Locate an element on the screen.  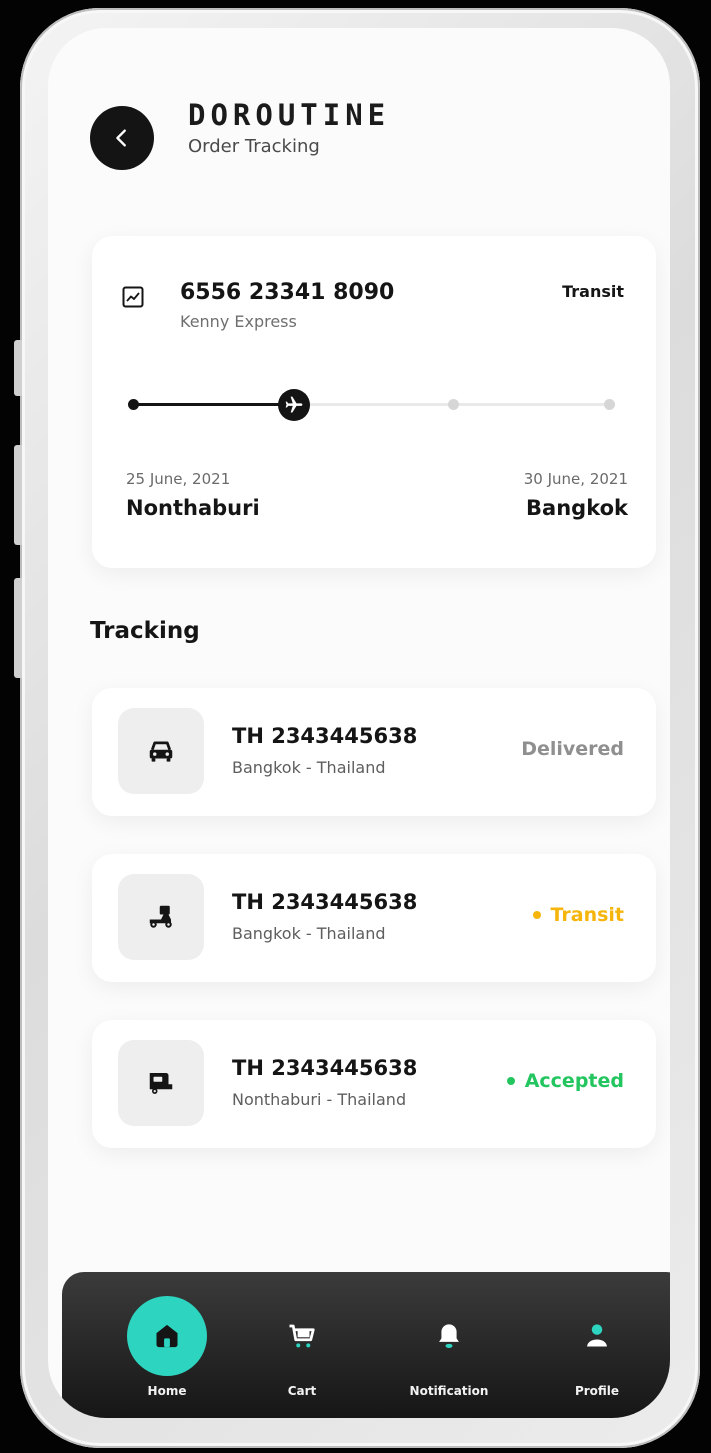
nav-label-home: Home is located at coordinates (167, 1391).